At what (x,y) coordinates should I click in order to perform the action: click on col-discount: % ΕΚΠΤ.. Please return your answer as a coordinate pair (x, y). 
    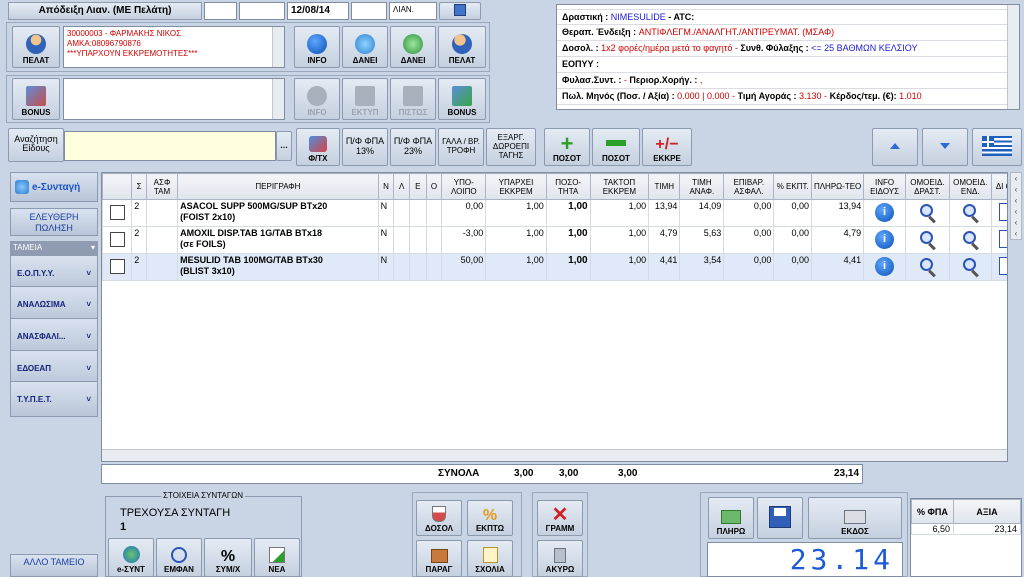
    Looking at the image, I should click on (792, 186).